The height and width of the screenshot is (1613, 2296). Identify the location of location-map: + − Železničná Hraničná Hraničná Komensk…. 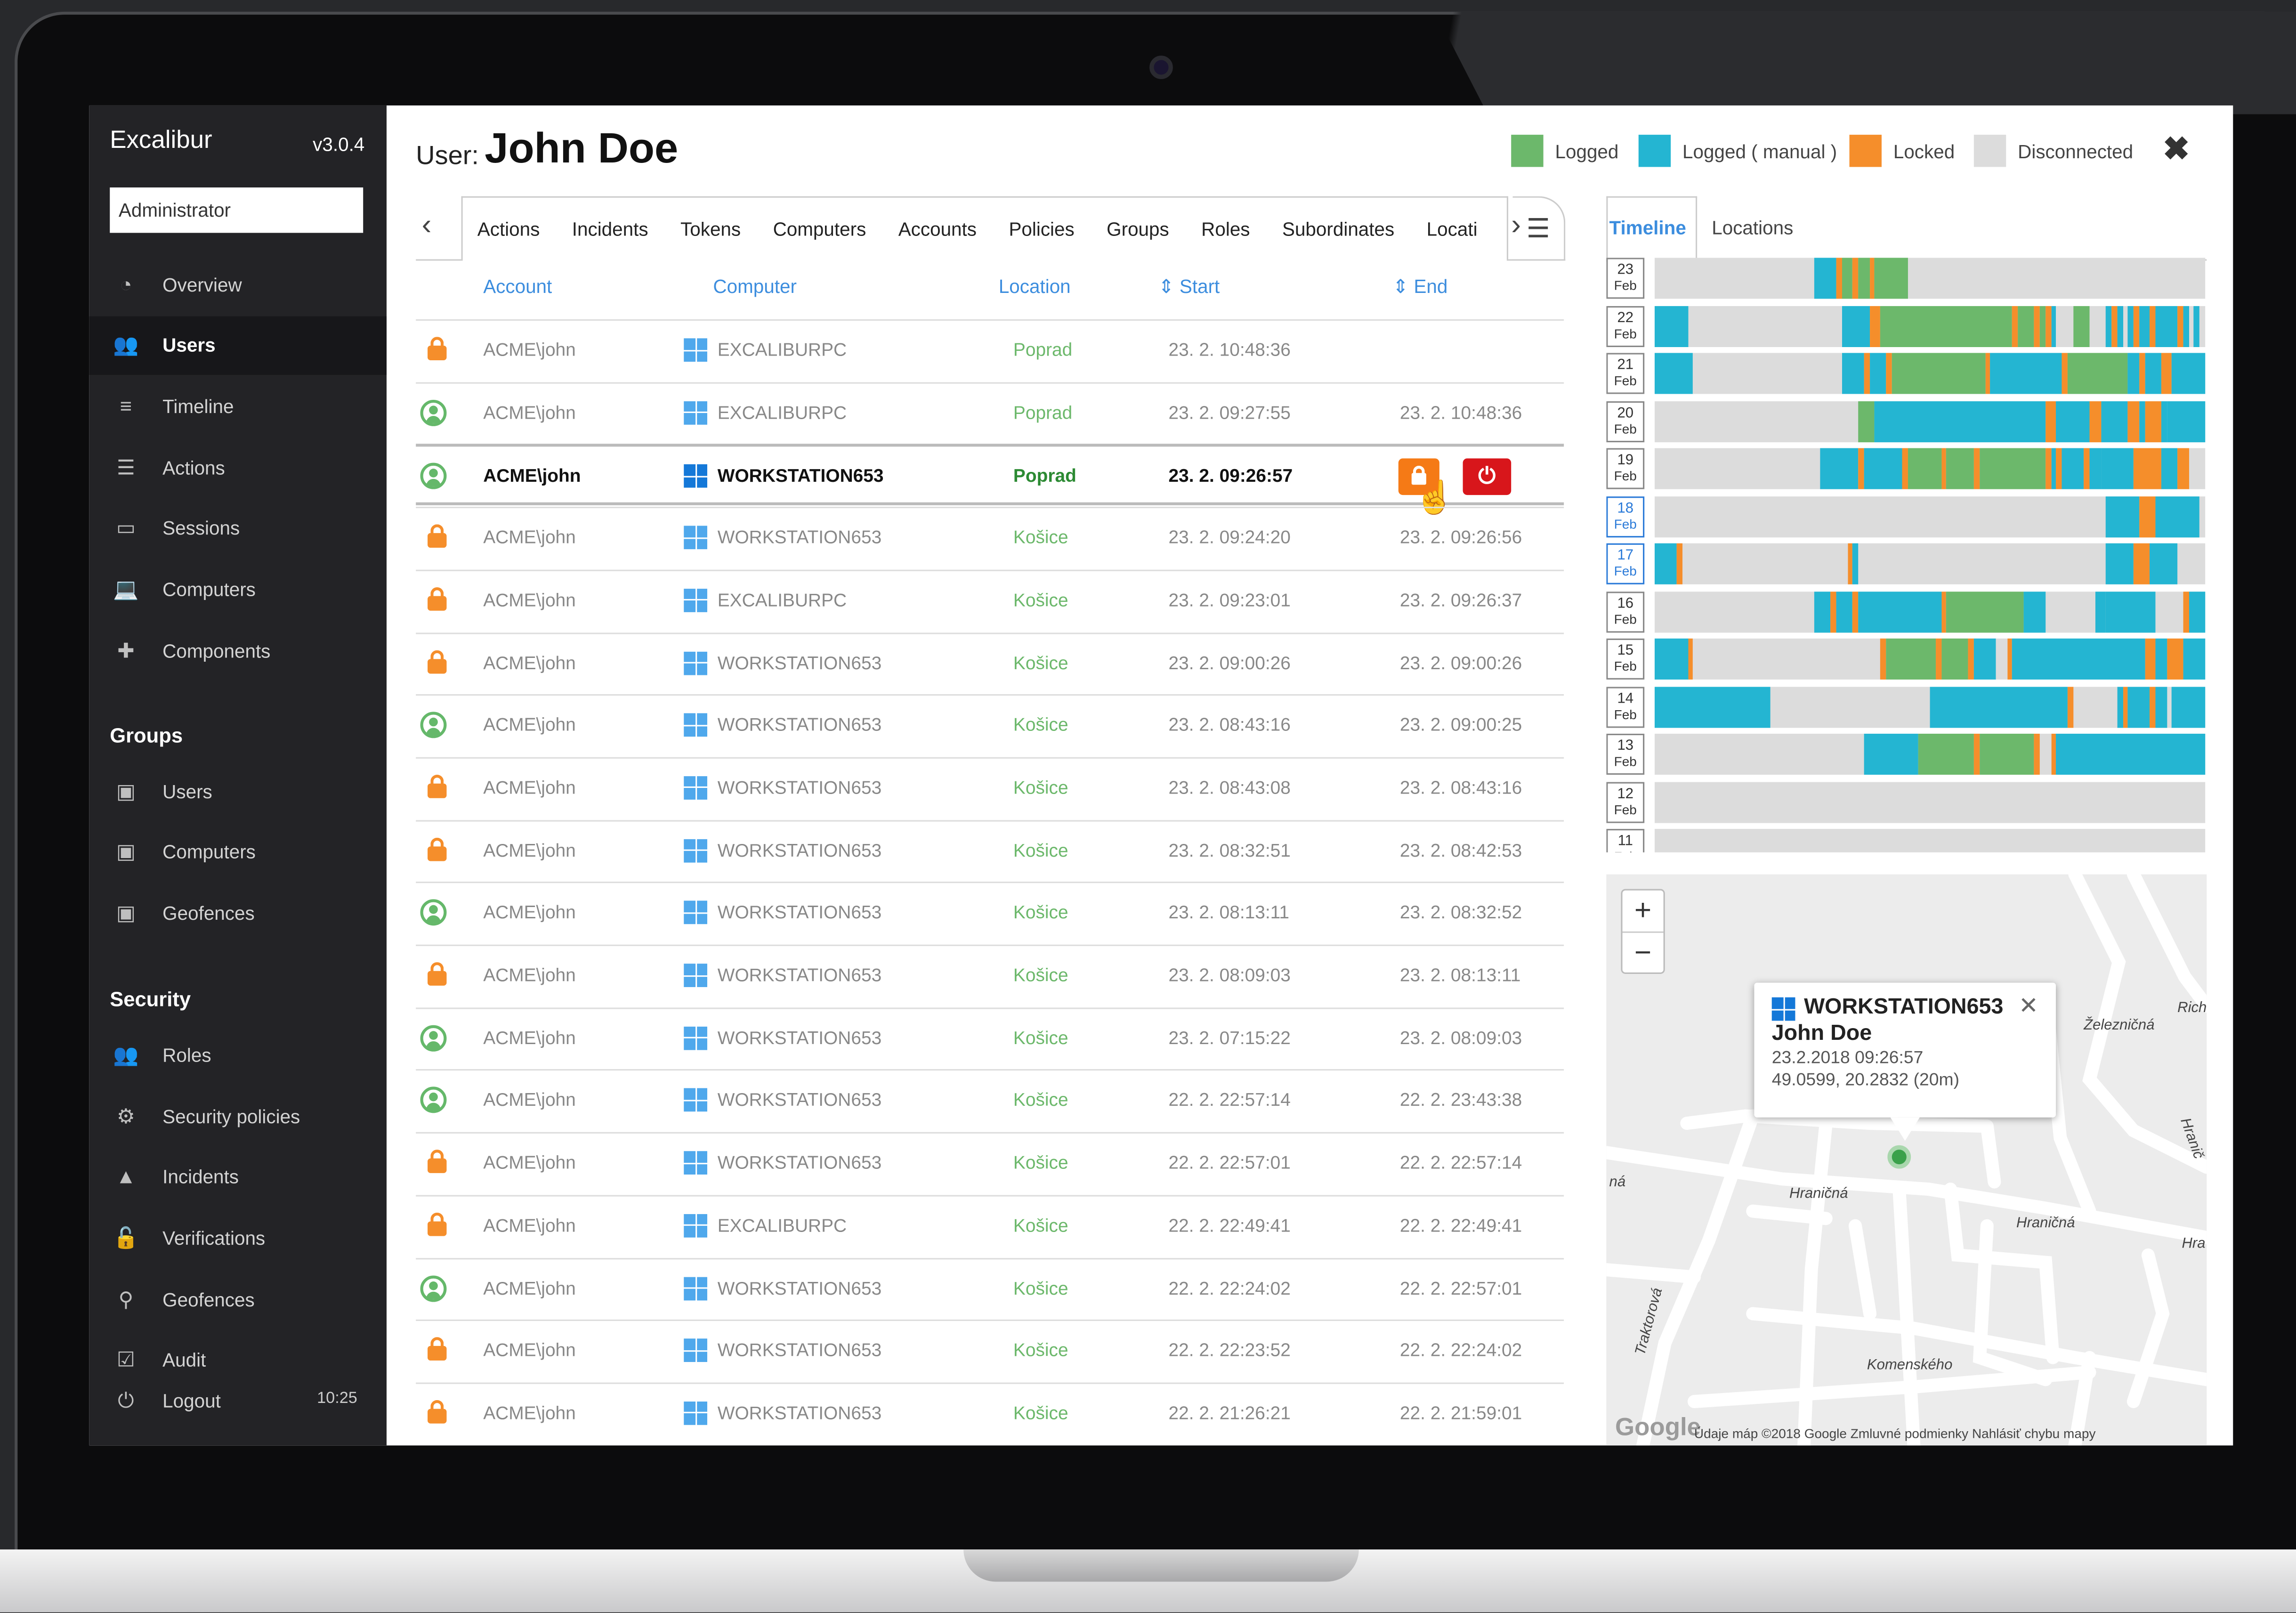
(1906, 1160).